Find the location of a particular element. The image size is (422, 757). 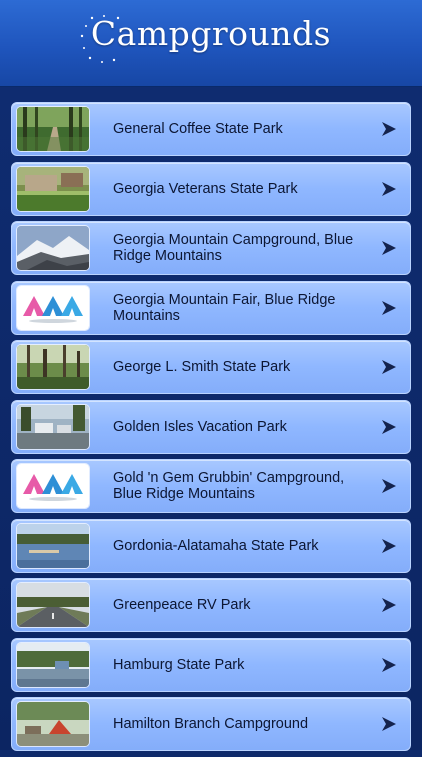

list-item: Hamilton Branch Campground is located at coordinates (211, 724).